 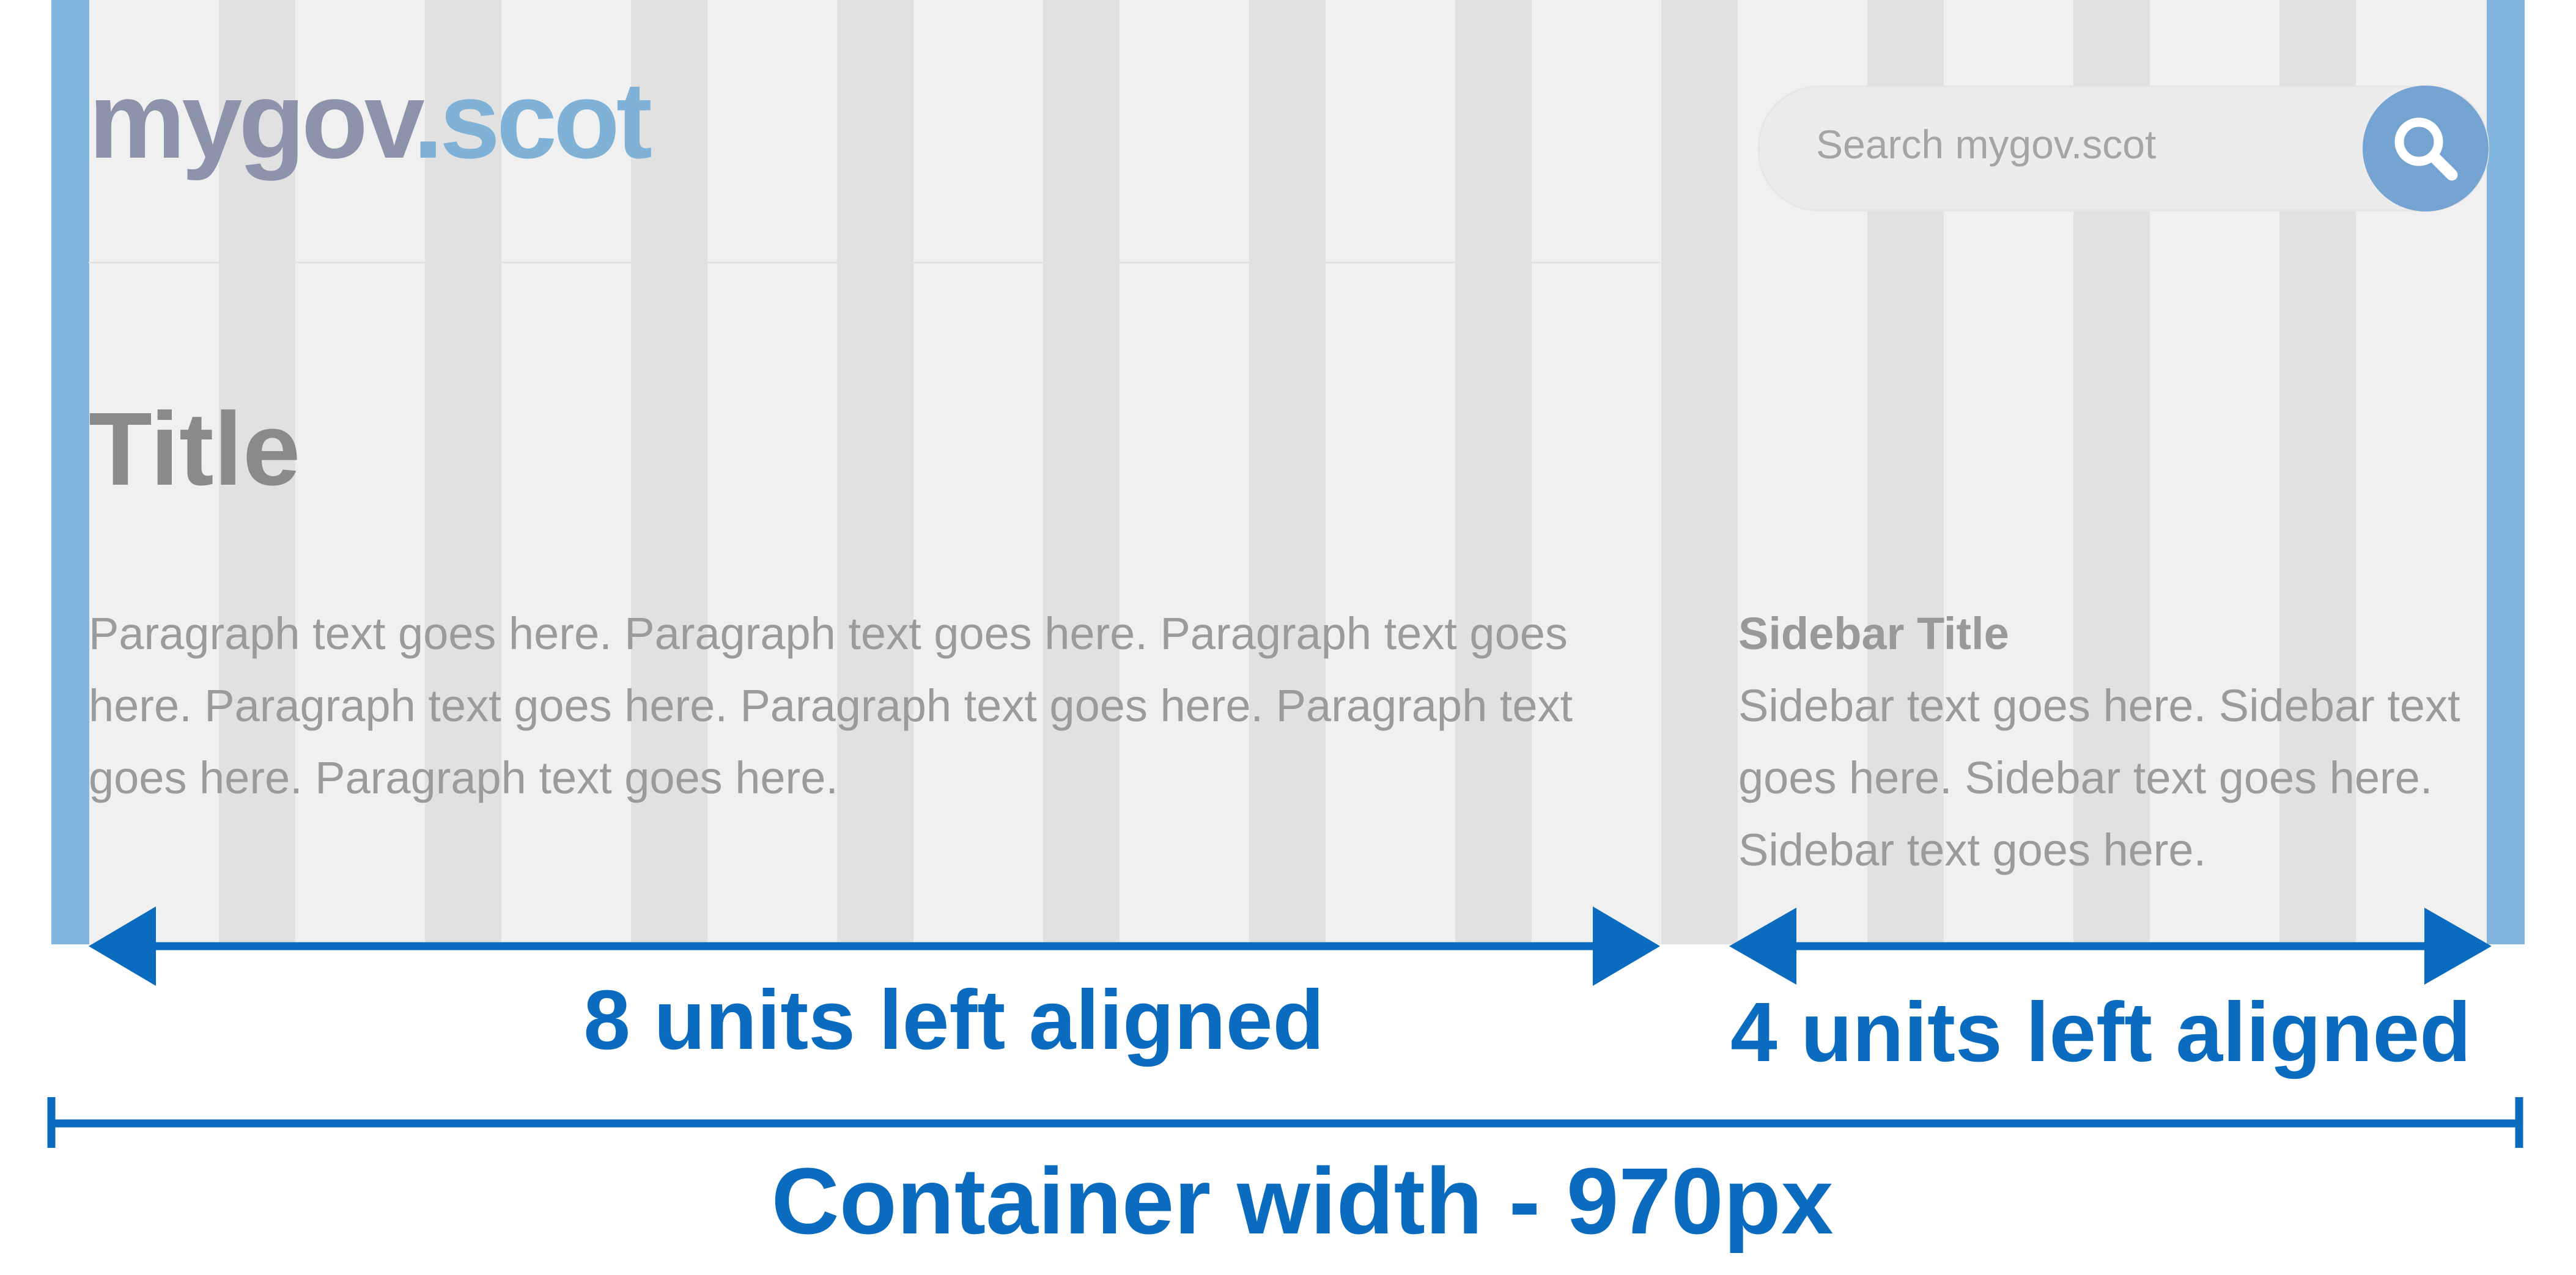 What do you see at coordinates (1302, 1201) in the screenshot?
I see `container-width-label: Container width - 970px` at bounding box center [1302, 1201].